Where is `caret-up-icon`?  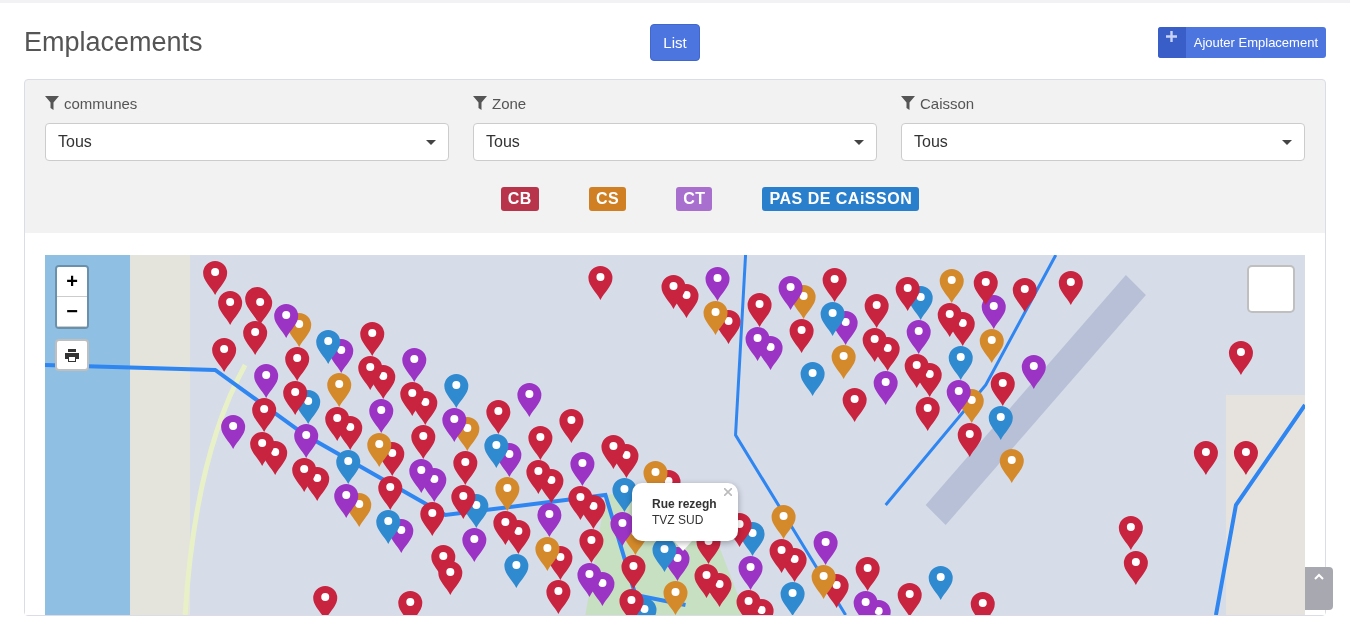
caret-up-icon is located at coordinates (1319, 576).